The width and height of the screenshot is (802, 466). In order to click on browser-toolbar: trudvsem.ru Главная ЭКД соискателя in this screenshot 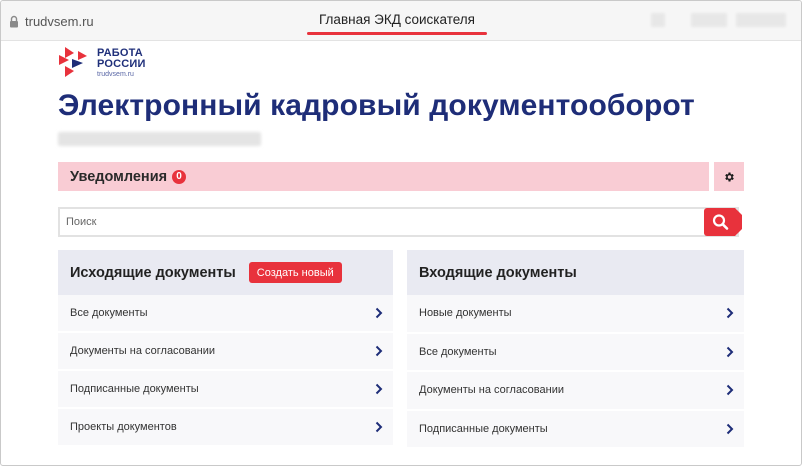, I will do `click(401, 21)`.